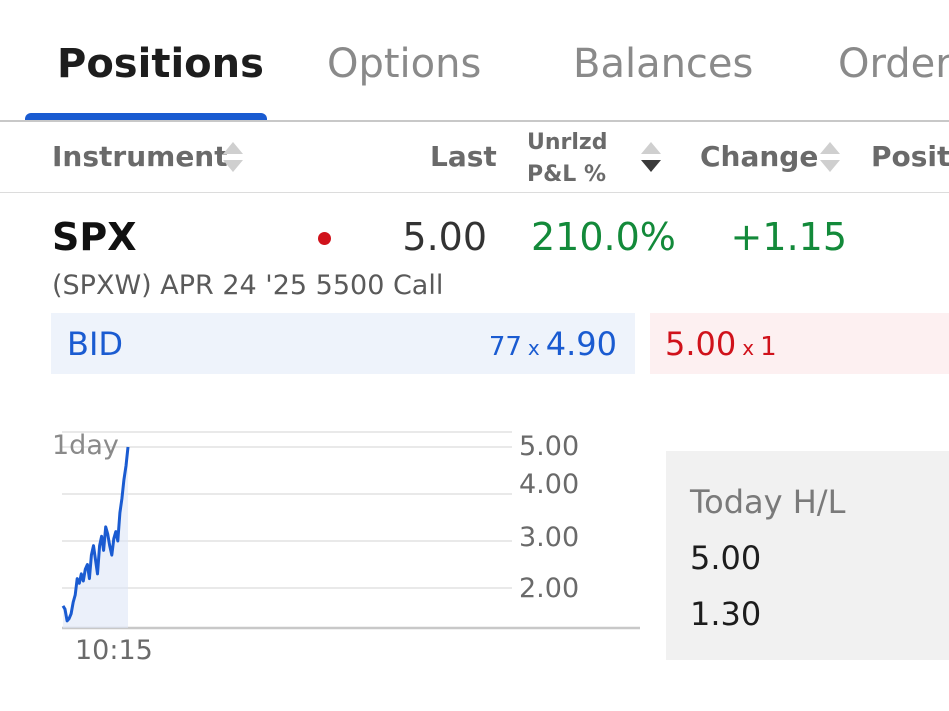  What do you see at coordinates (114, 650) in the screenshot?
I see `x-tick-label: 10:15` at bounding box center [114, 650].